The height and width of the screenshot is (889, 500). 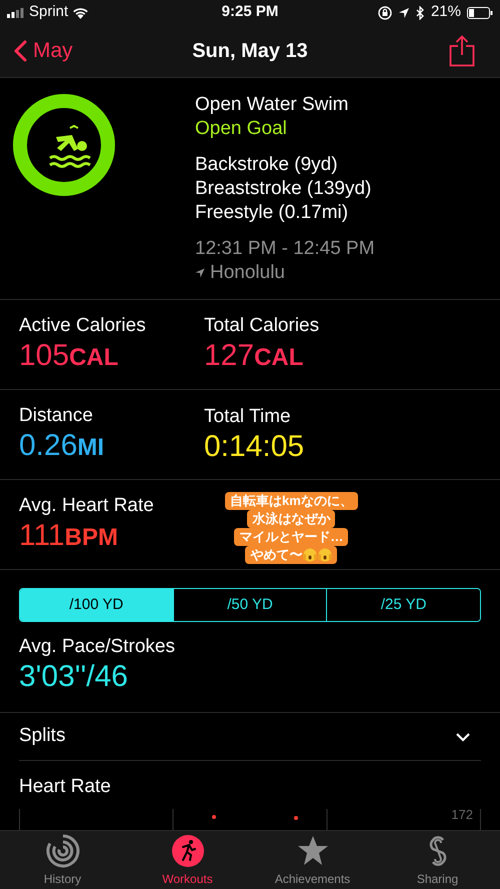 I want to click on tab-bar-item: Workouts, so click(x=187, y=860).